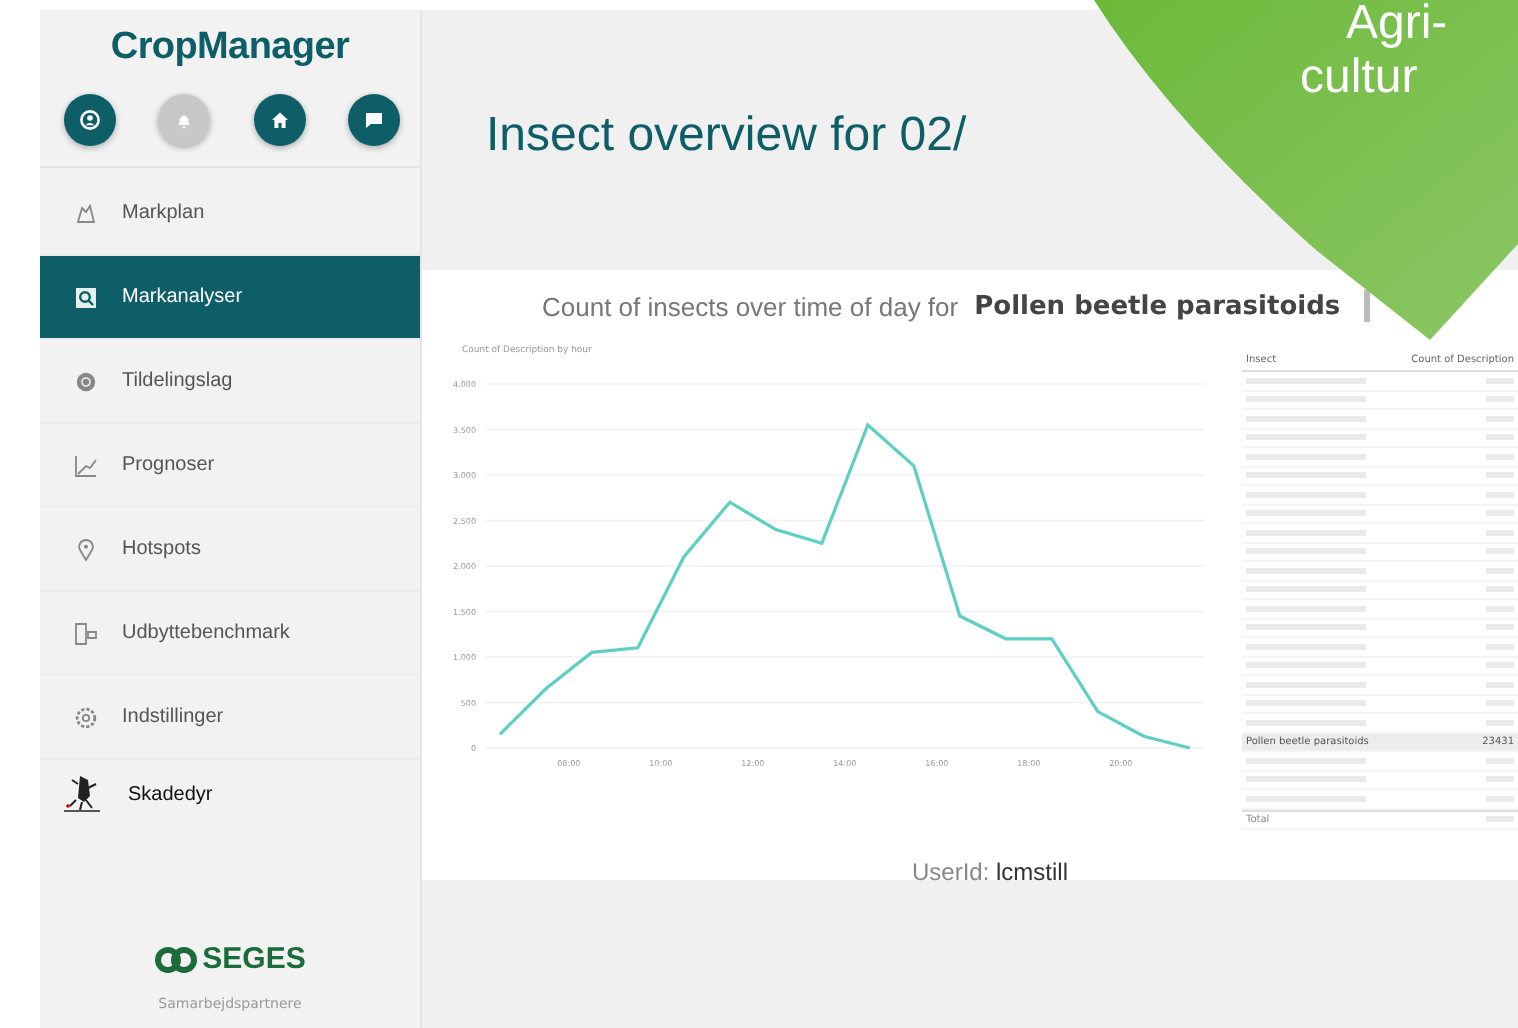 This screenshot has width=1518, height=1028. I want to click on chart-heading: Count of insects over time of day for, so click(750, 306).